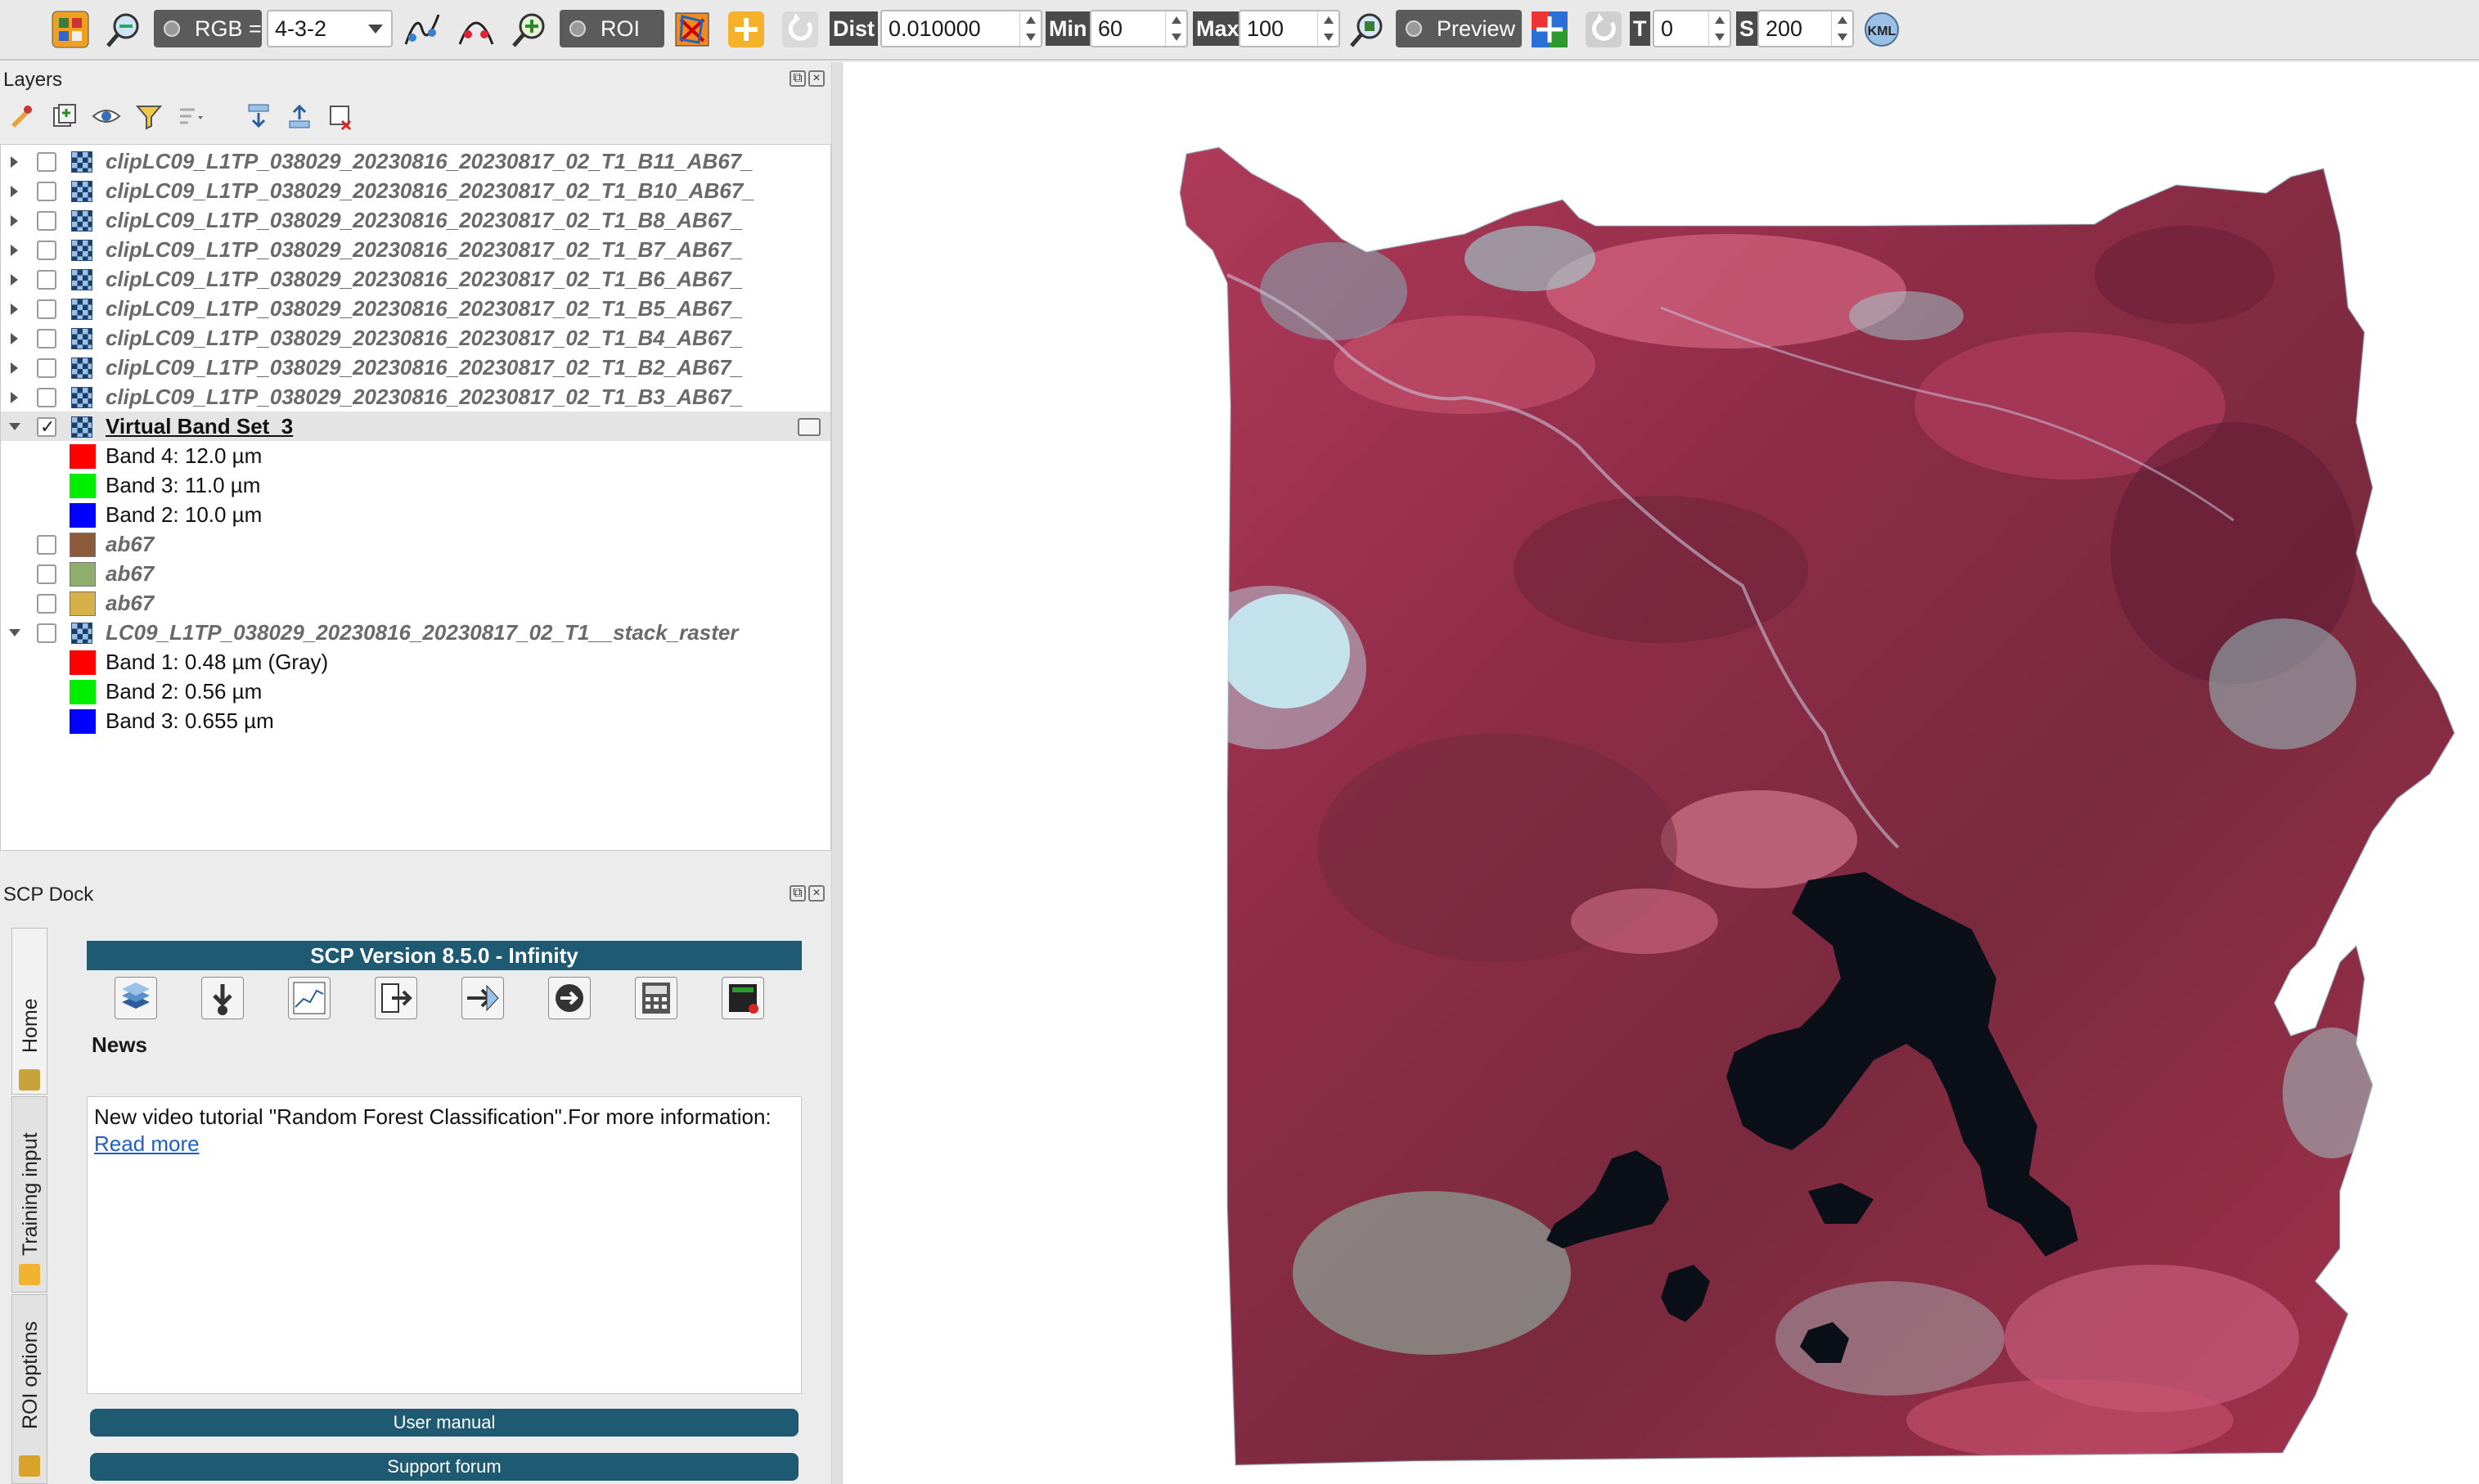 Image resolution: width=2479 pixels, height=1484 pixels. I want to click on add-roi-icon, so click(746, 29).